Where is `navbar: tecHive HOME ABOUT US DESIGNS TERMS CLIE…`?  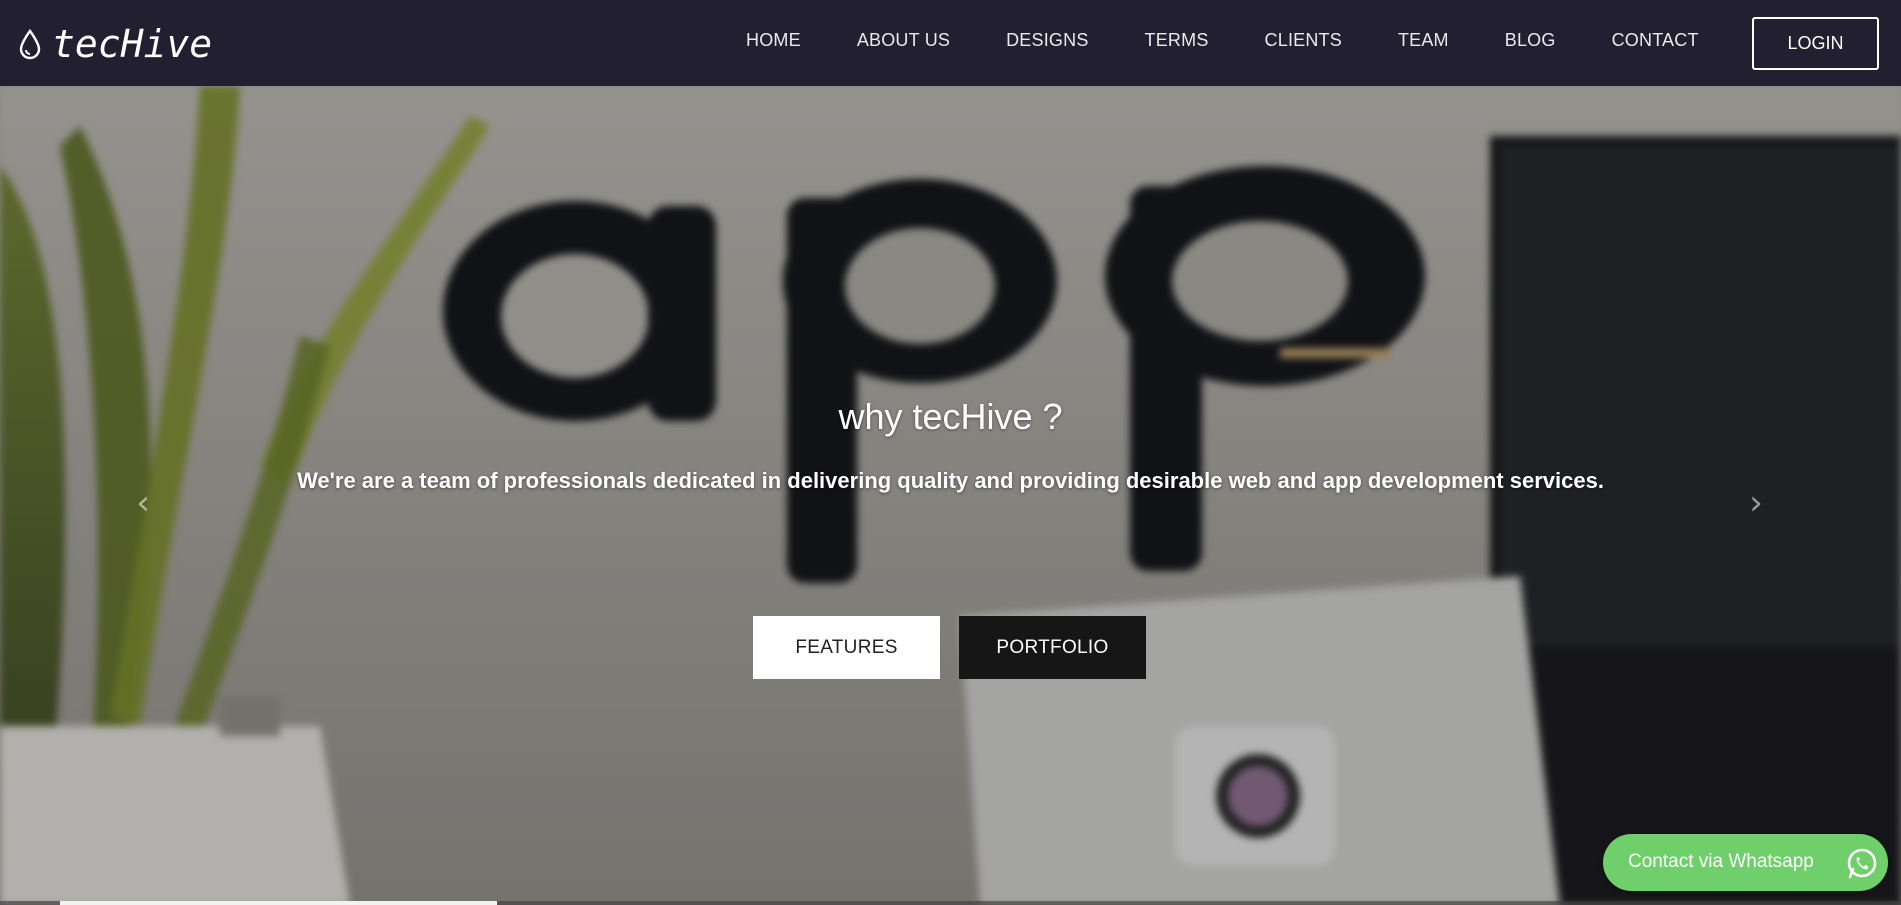 navbar: tecHive HOME ABOUT US DESIGNS TERMS CLIE… is located at coordinates (950, 43).